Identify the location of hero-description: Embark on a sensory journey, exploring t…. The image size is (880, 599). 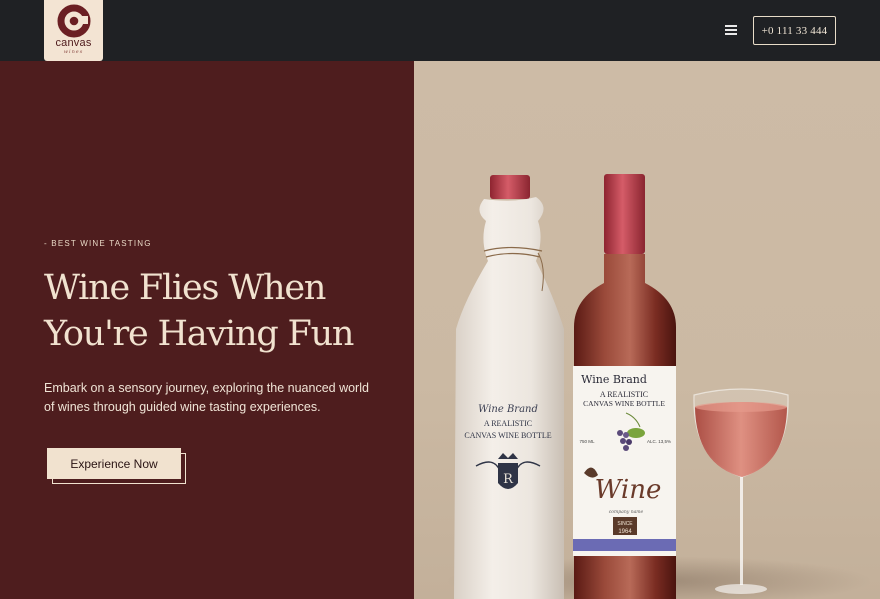
(209, 398).